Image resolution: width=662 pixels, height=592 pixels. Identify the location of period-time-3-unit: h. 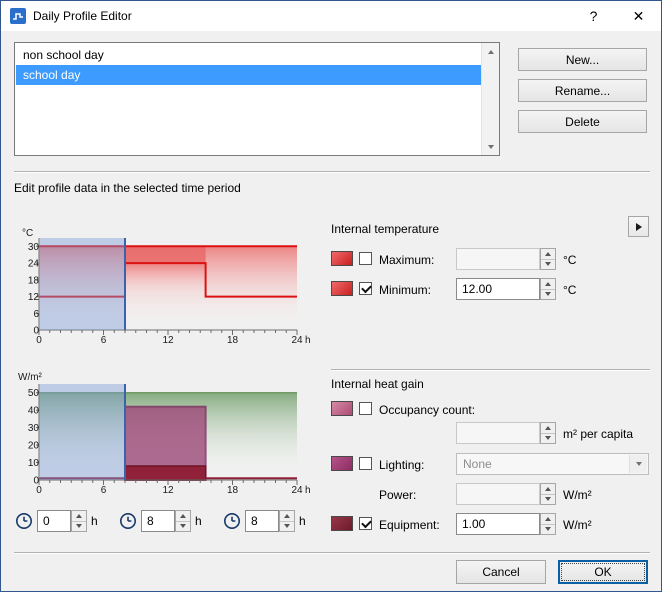
(302, 521).